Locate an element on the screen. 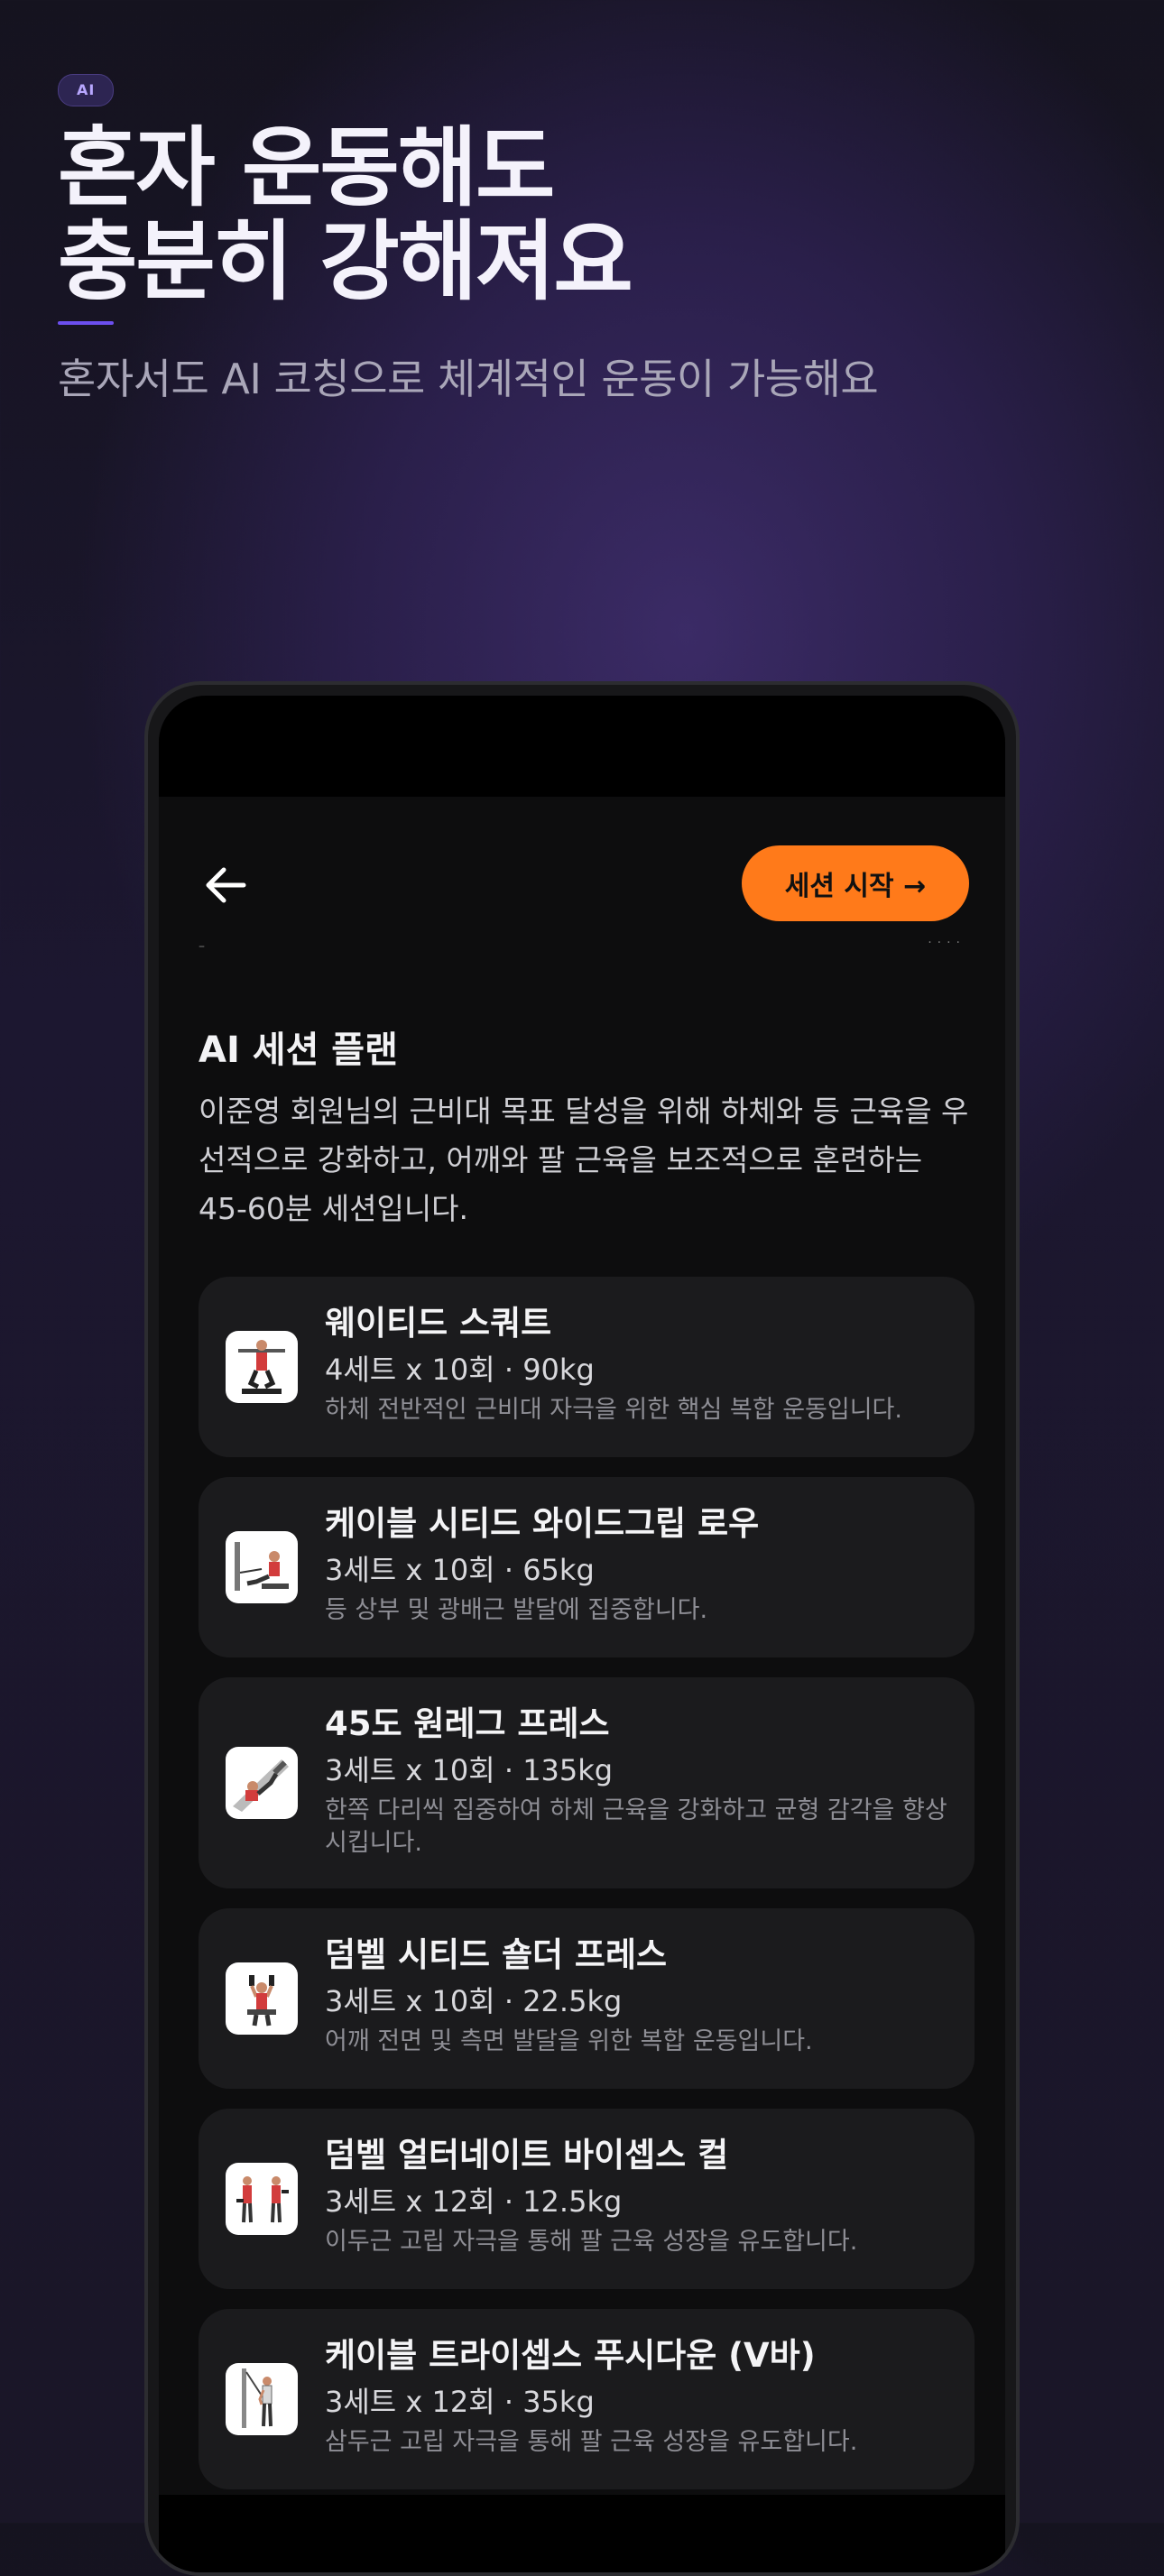  arrow-left-icon is located at coordinates (226, 885).